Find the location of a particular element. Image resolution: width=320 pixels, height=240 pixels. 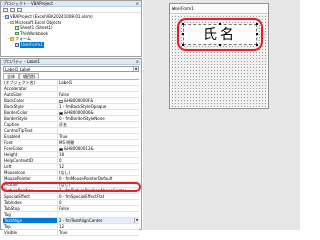

property-name: Caption is located at coordinates (30, 124).